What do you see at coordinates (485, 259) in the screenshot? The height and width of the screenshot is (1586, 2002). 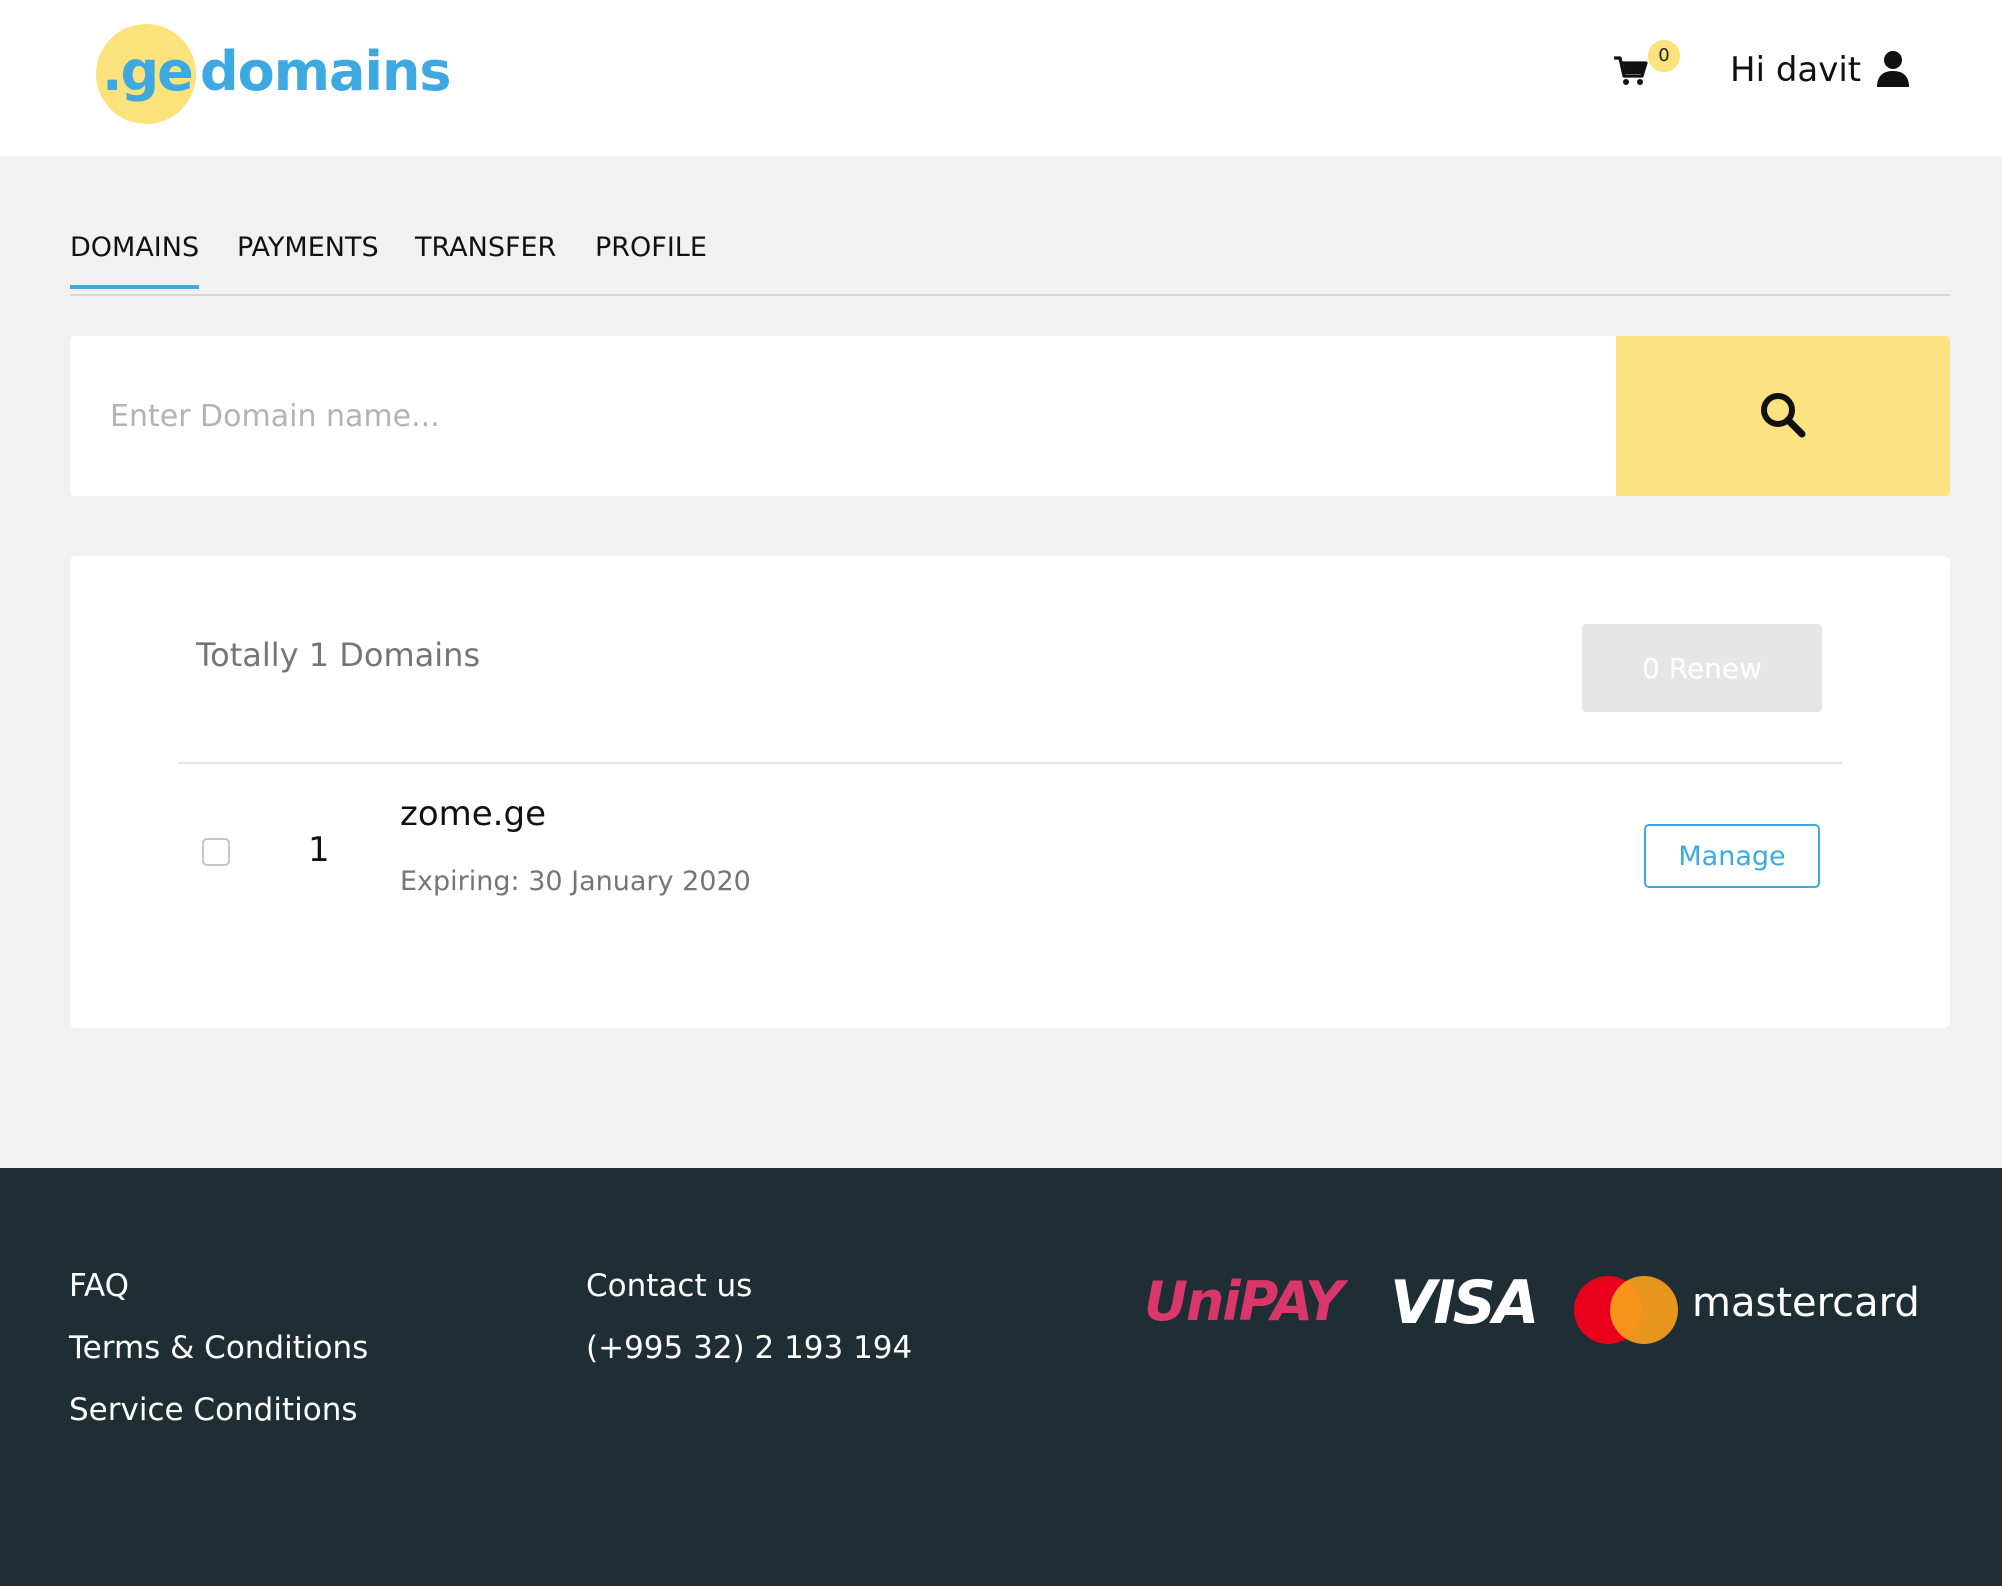 I see `tab-transfer: TRANSFER` at bounding box center [485, 259].